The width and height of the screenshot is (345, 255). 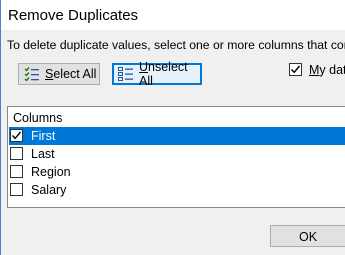 I want to click on column-label: First, so click(x=43, y=136).